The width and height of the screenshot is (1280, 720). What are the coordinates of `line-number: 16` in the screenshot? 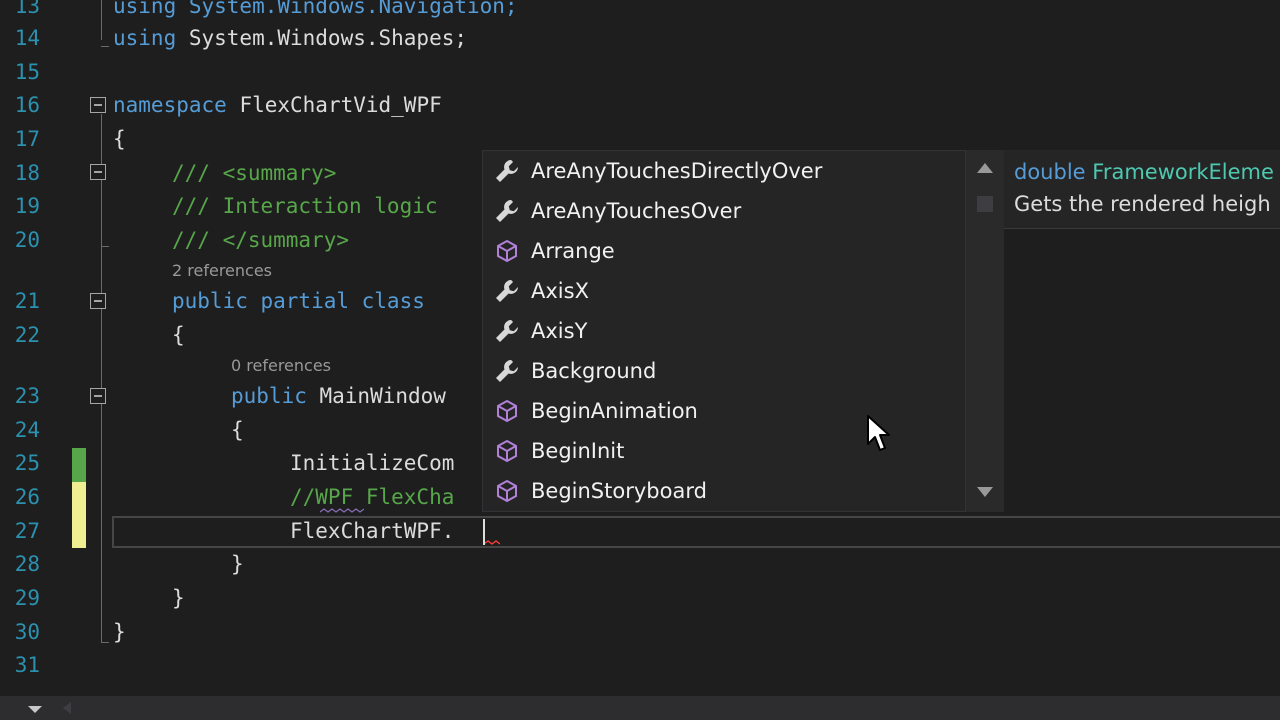 It's located at (27, 105).